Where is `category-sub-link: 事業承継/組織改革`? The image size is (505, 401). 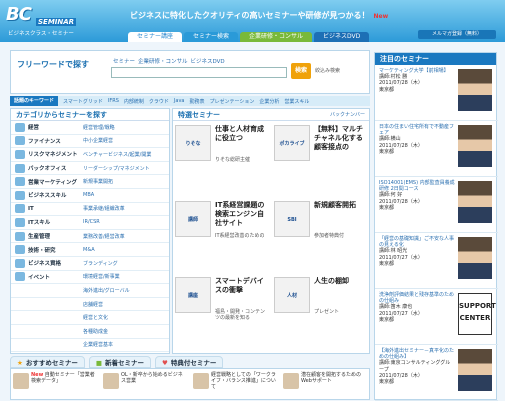 category-sub-link: 事業承継/組織改革 is located at coordinates (104, 208).